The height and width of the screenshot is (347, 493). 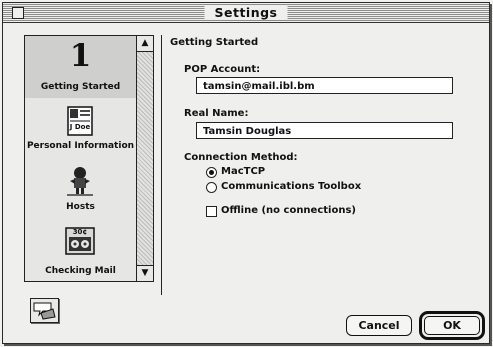 What do you see at coordinates (80, 232) in the screenshot?
I see `tape-label-text: 30¢` at bounding box center [80, 232].